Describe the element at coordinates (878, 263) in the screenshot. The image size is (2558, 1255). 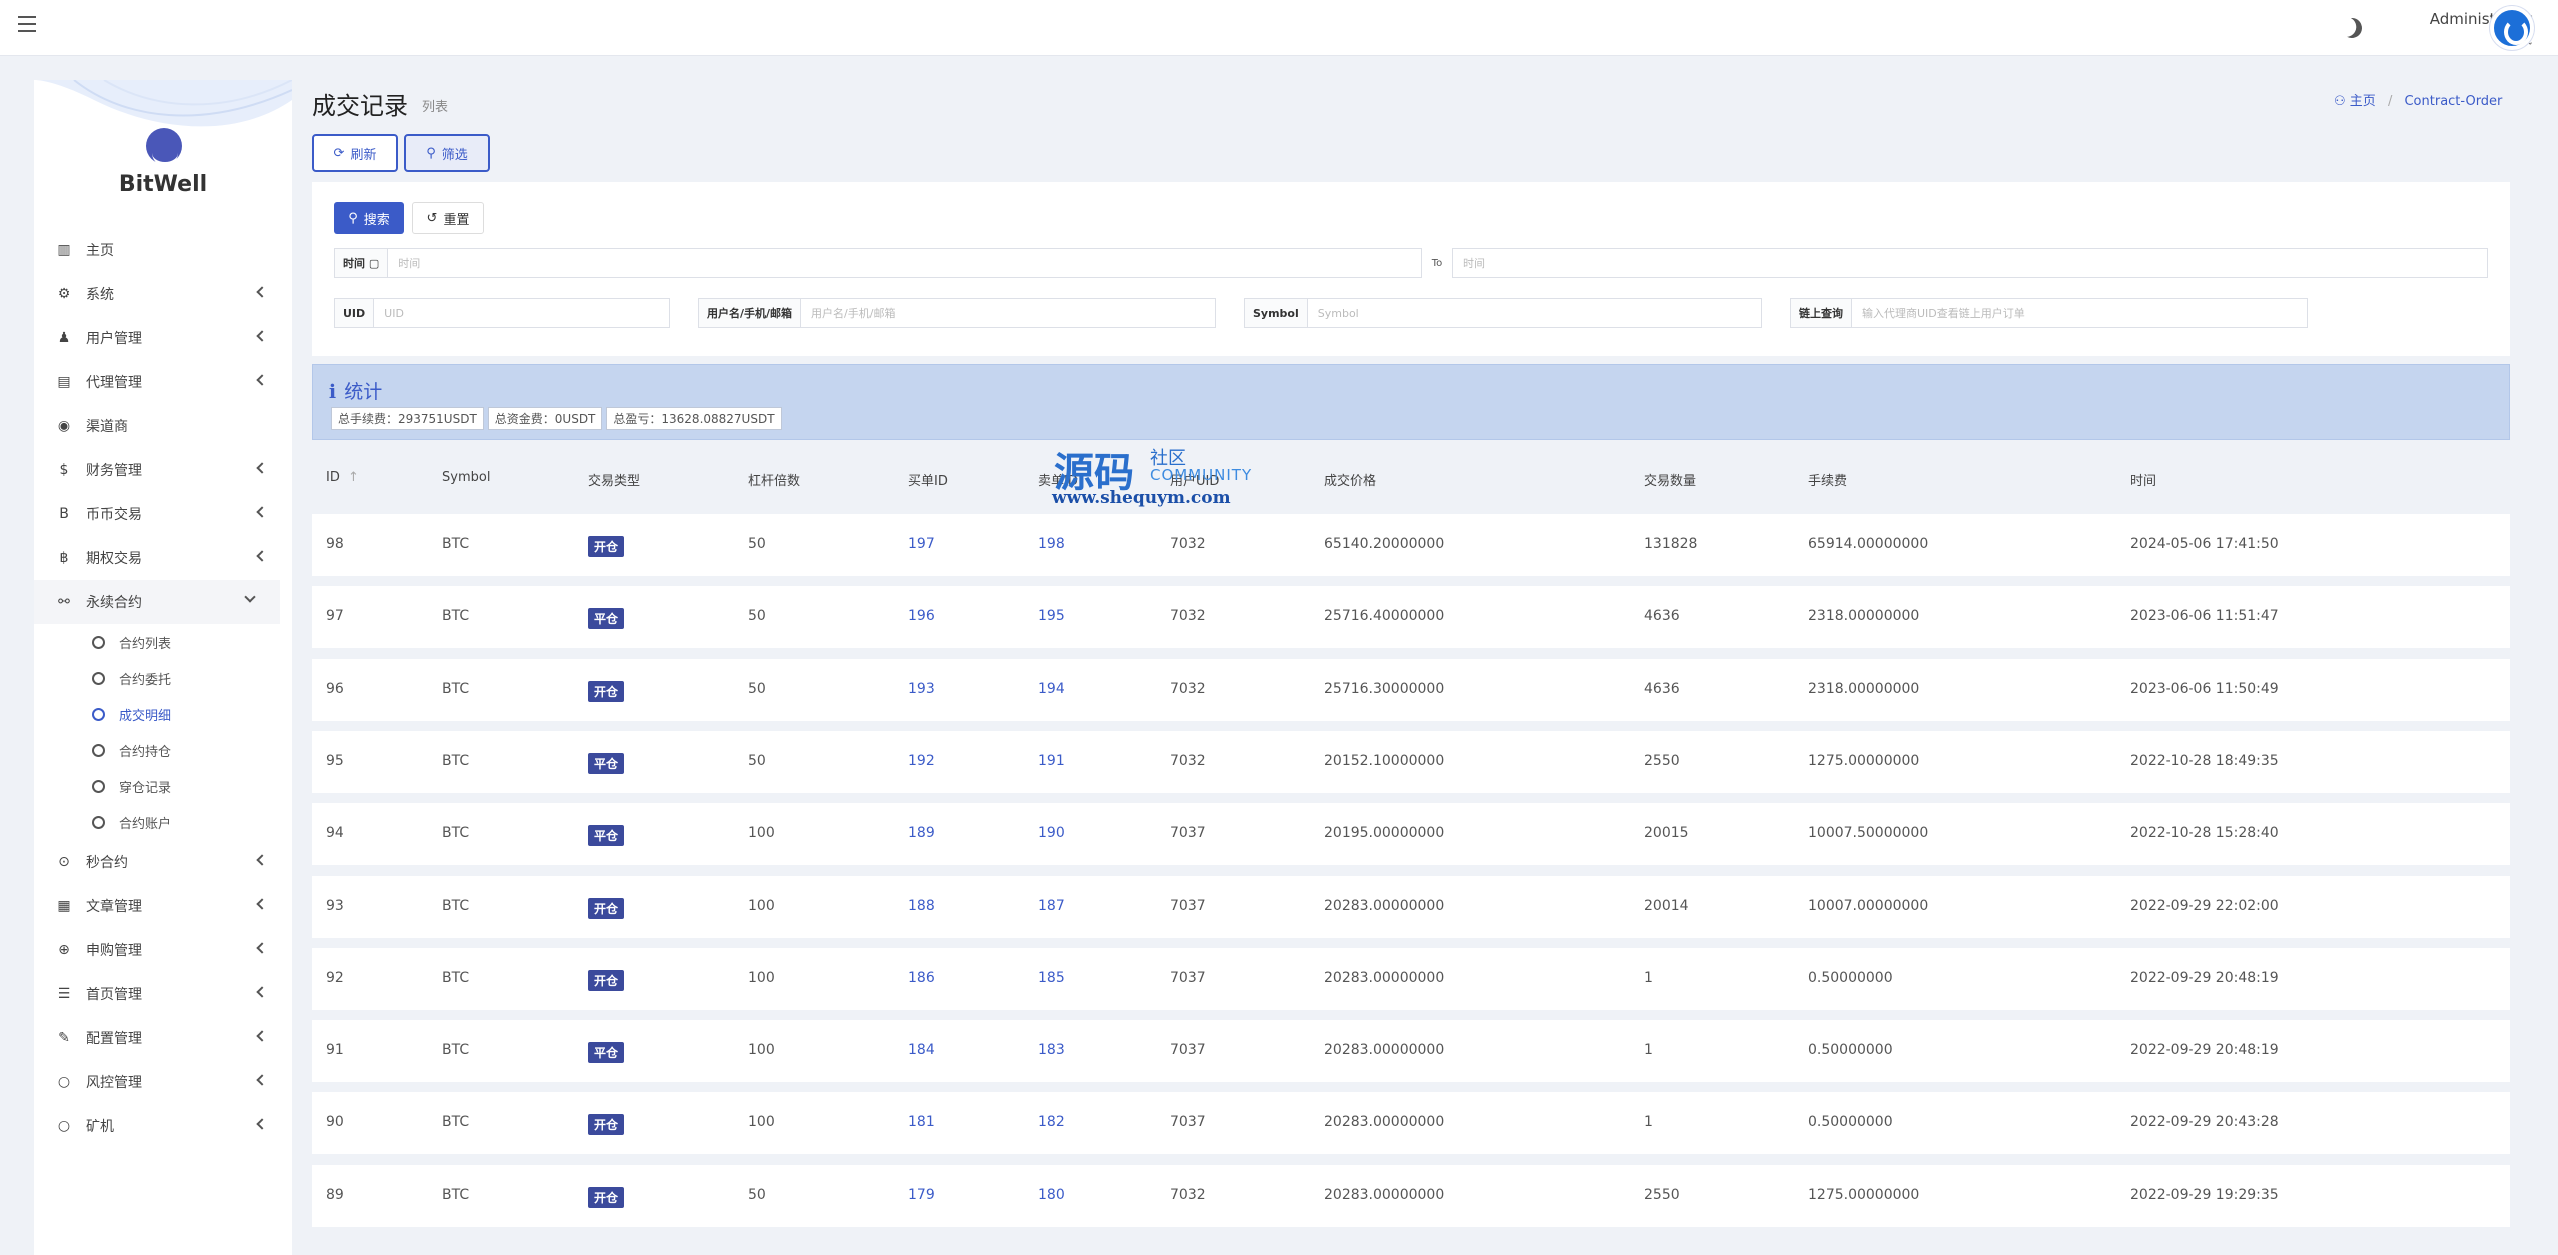
I see `time-from-field: 时间 ▢ 时间` at that location.